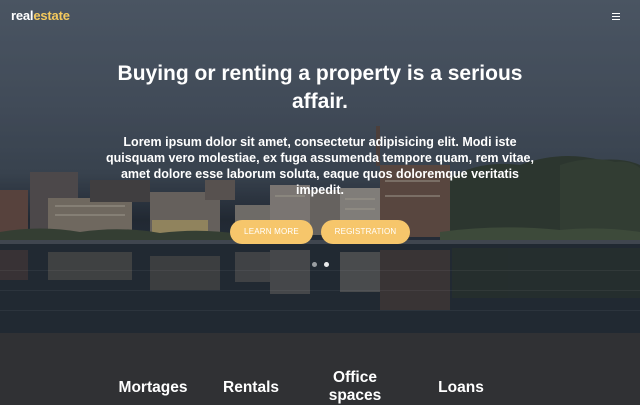 This screenshot has height=405, width=640. I want to click on service-loans: Loans, so click(461, 388).